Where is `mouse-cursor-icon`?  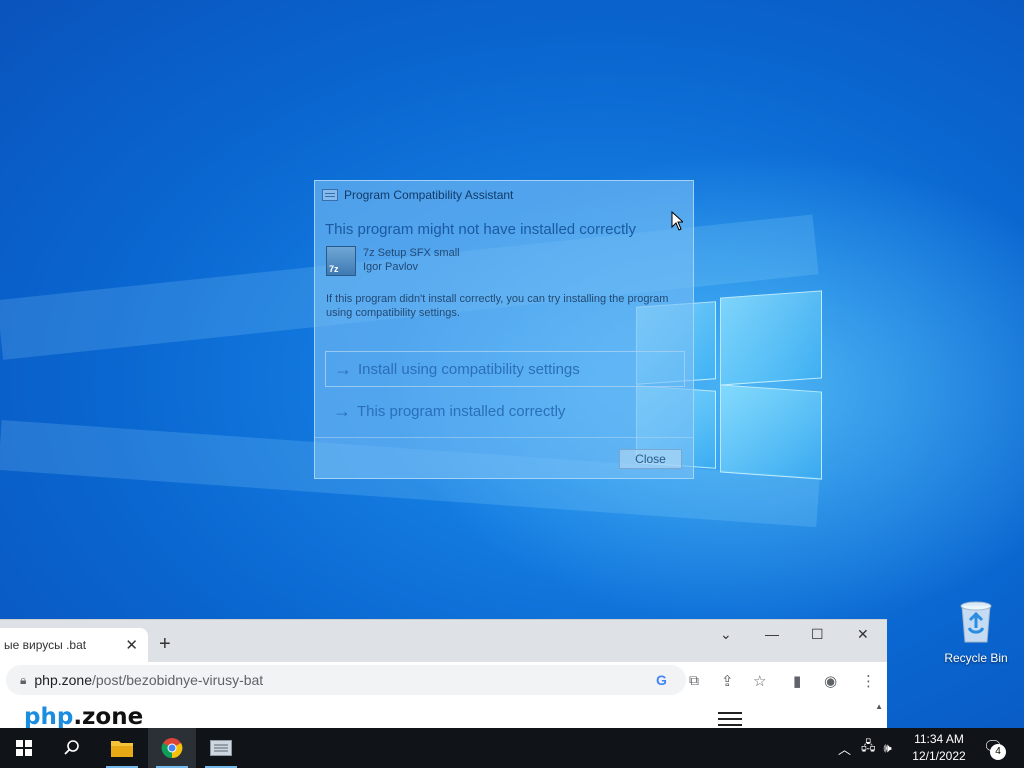 mouse-cursor-icon is located at coordinates (677, 221).